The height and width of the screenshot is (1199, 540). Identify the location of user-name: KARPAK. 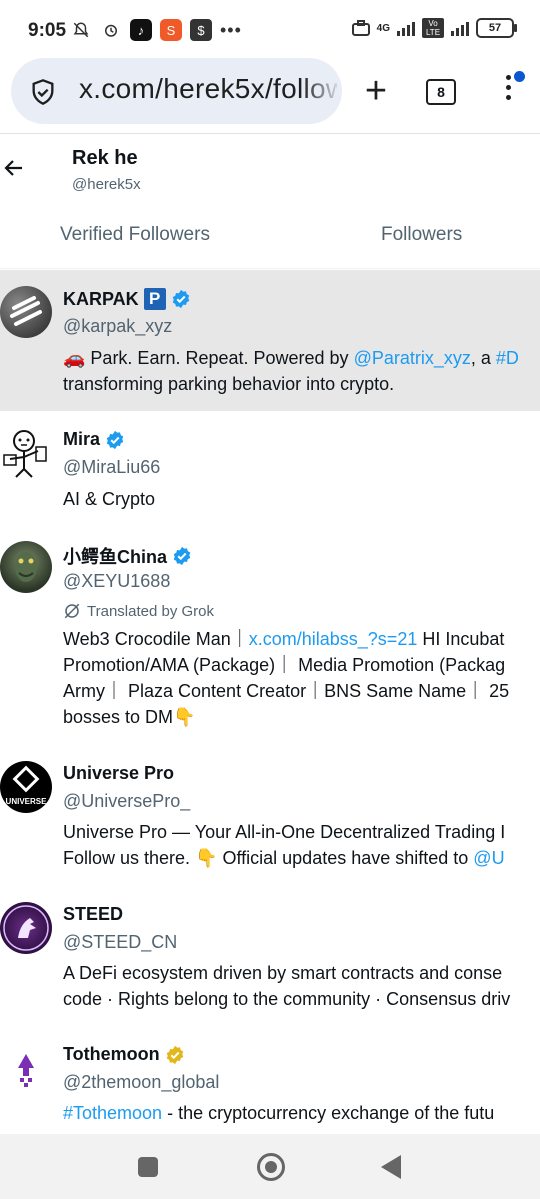
(101, 299).